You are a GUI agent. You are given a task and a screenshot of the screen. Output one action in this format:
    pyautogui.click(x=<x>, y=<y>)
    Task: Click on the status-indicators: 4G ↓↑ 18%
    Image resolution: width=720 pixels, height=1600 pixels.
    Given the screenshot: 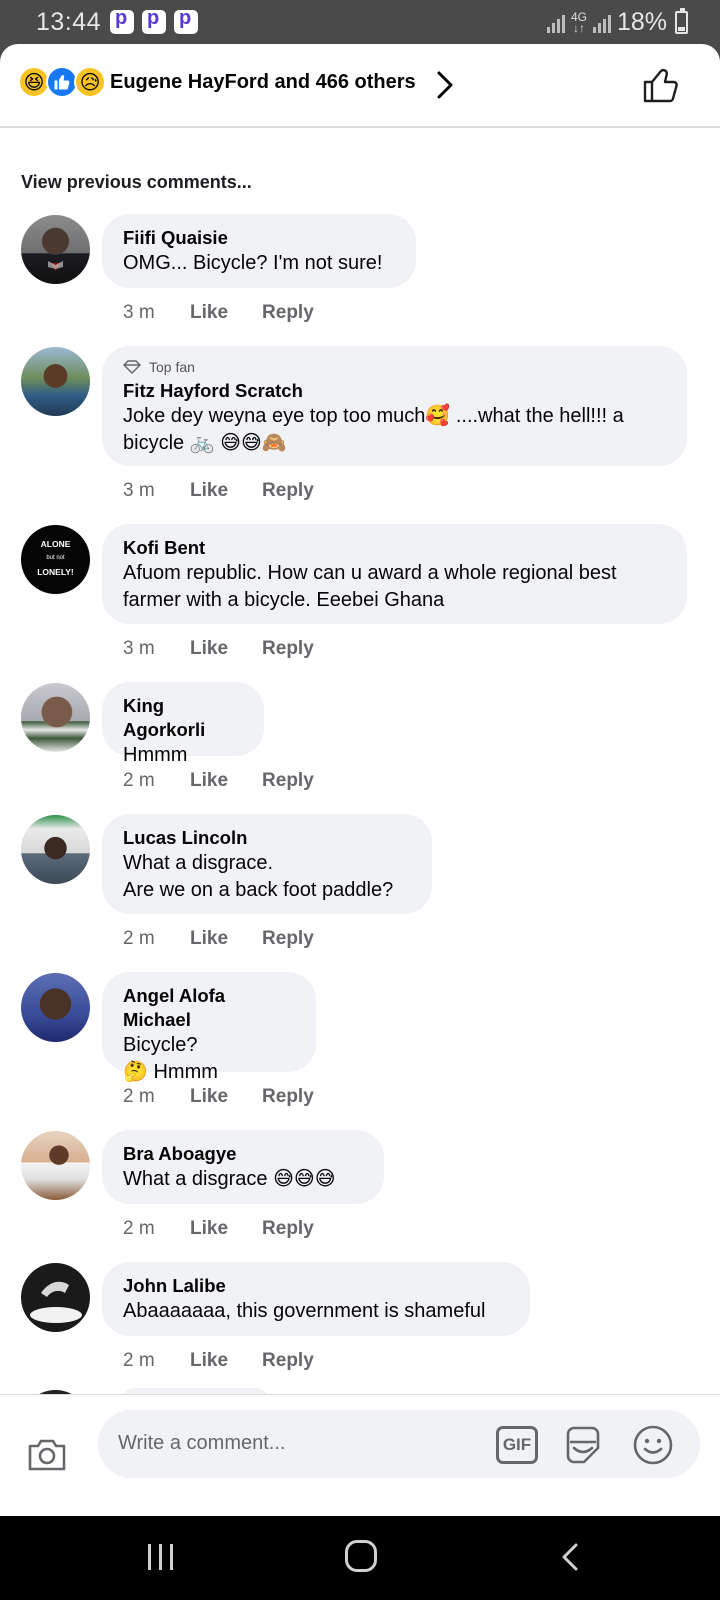 What is the action you would take?
    pyautogui.click(x=617, y=22)
    